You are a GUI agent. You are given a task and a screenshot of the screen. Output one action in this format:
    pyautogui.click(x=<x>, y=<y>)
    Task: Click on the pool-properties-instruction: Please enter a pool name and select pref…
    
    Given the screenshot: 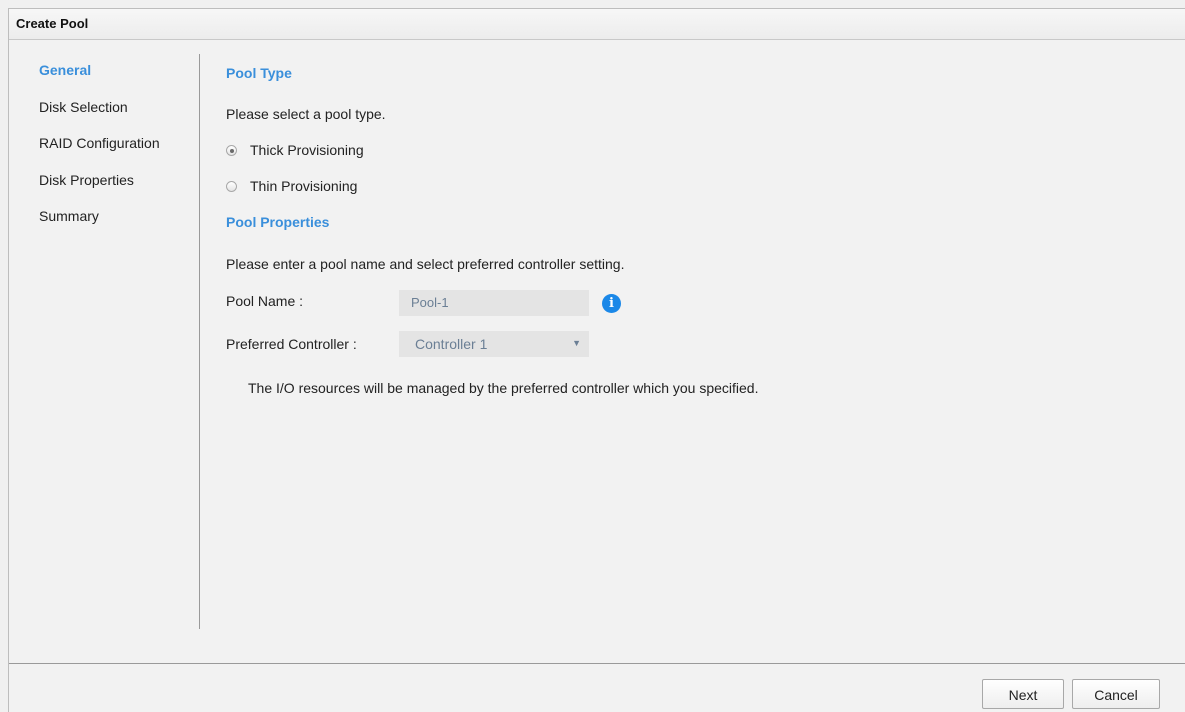 What is the action you would take?
    pyautogui.click(x=425, y=264)
    